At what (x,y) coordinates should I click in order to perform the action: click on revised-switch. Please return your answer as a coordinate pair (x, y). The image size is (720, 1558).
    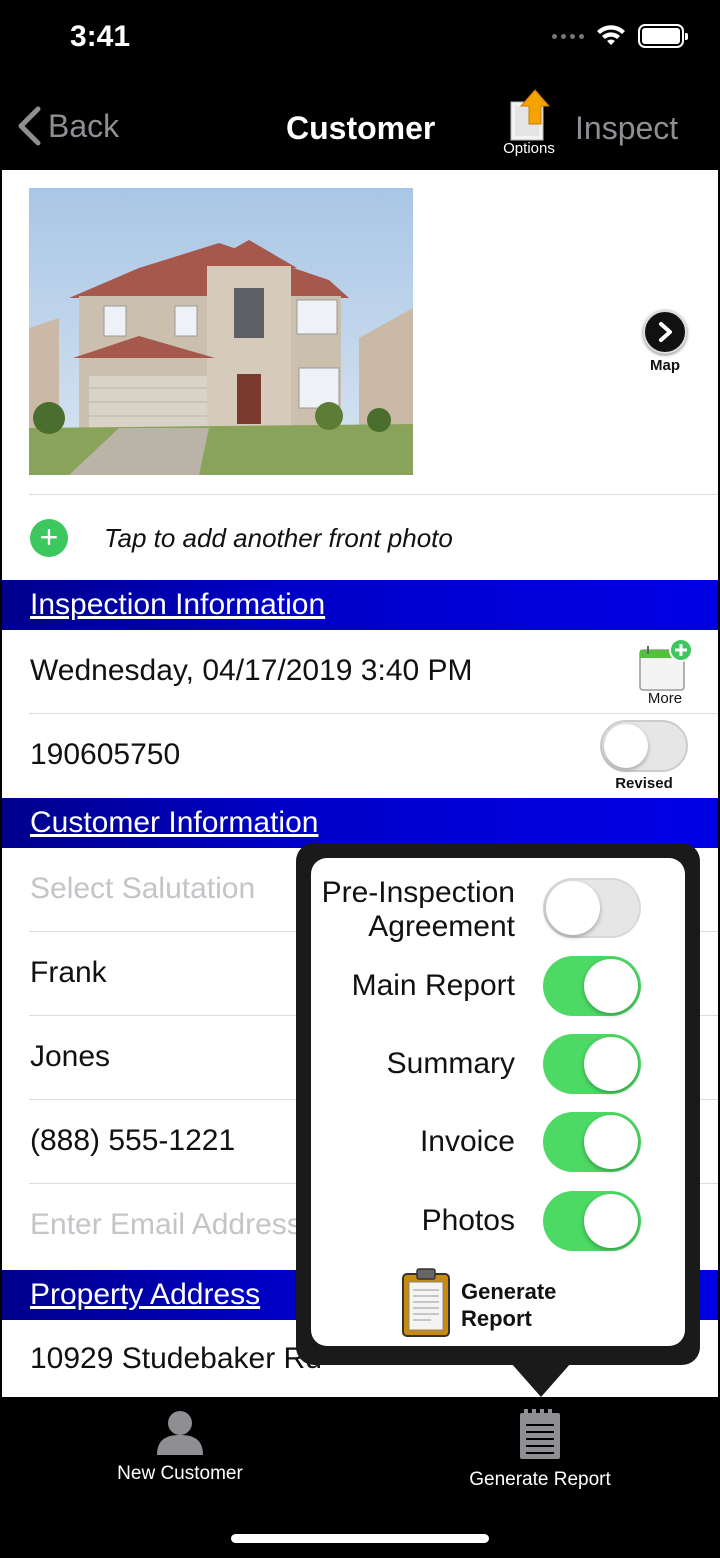
    Looking at the image, I should click on (644, 746).